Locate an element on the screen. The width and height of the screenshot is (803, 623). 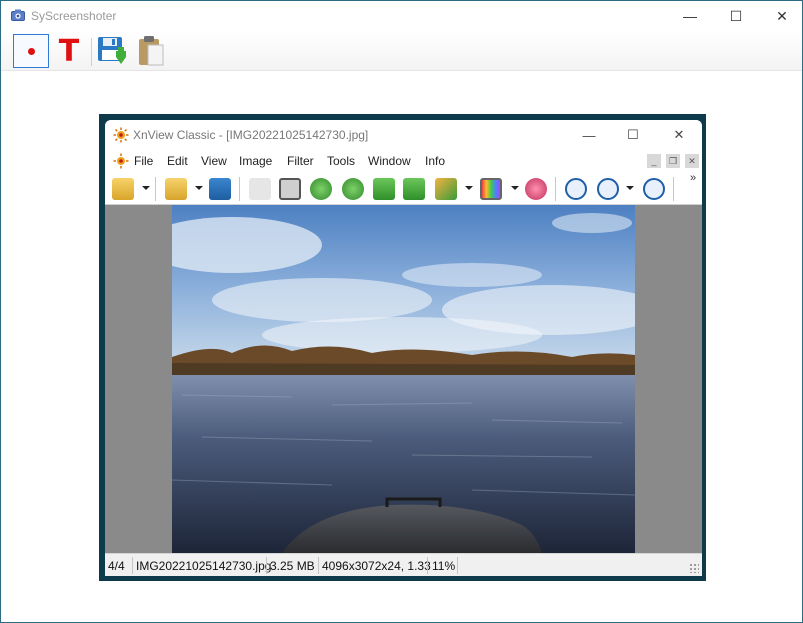
status-filesize: 3.25 MB is located at coordinates (292, 566).